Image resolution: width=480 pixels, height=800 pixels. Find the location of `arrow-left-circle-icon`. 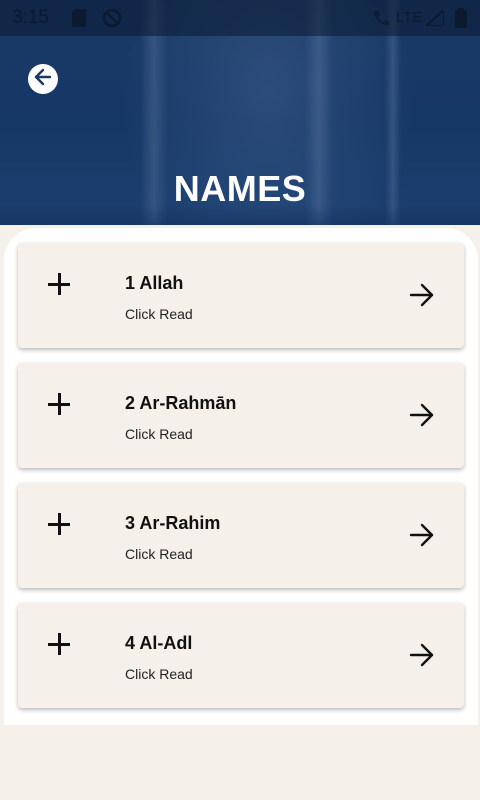

arrow-left-circle-icon is located at coordinates (43, 79).